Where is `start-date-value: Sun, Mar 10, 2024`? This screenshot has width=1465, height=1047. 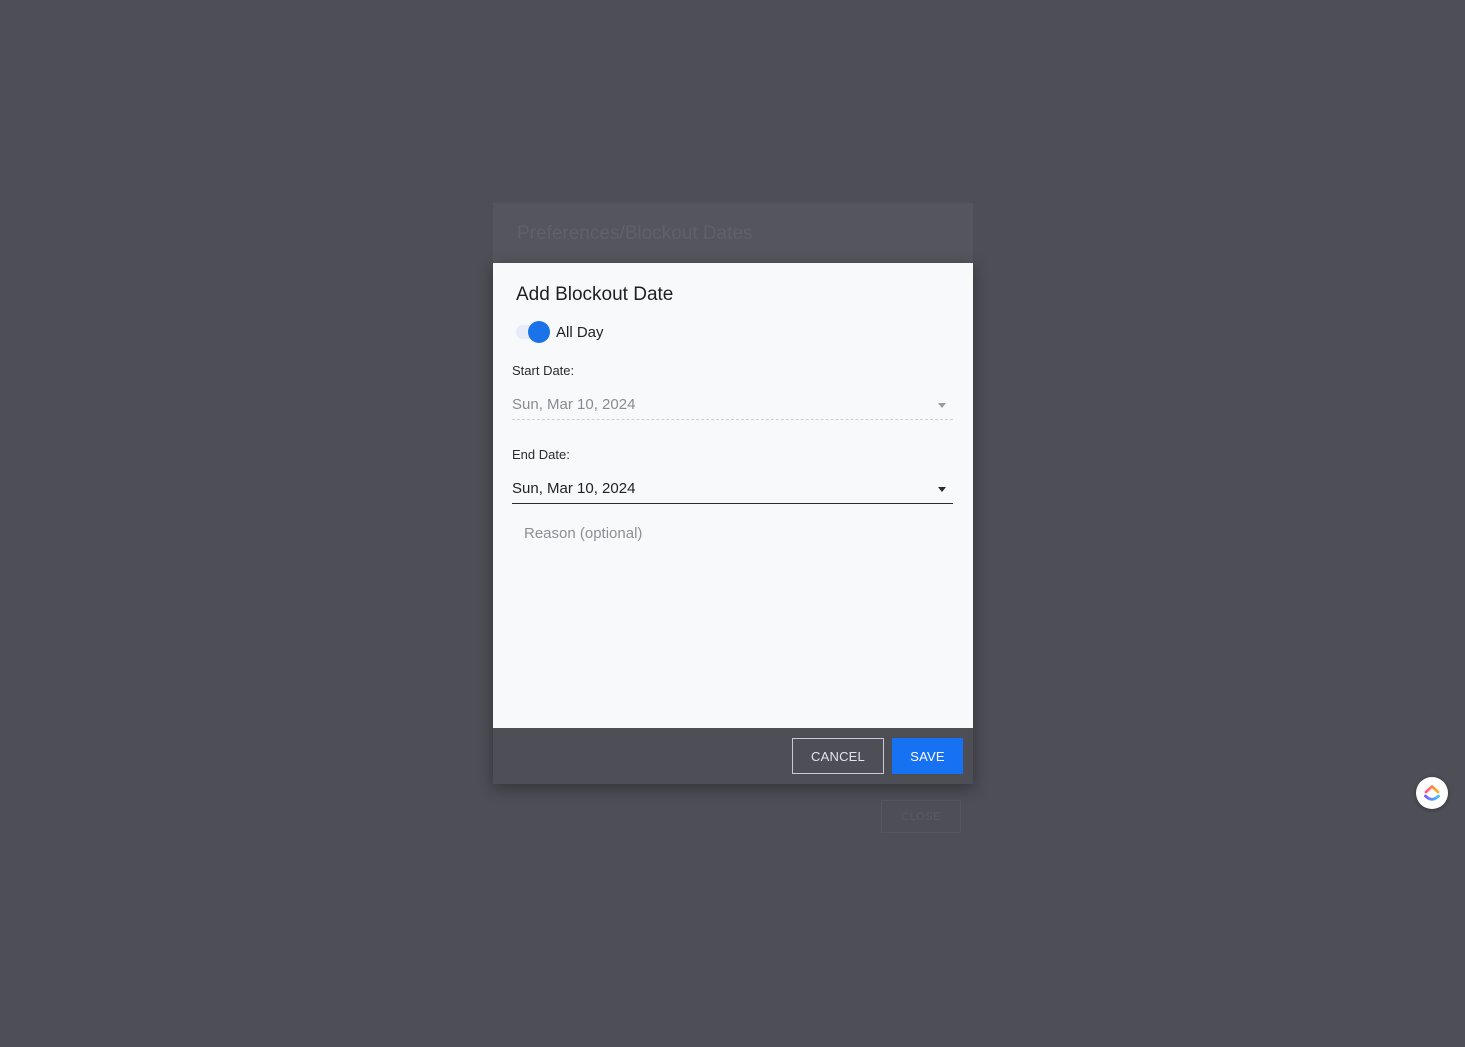 start-date-value: Sun, Mar 10, 2024 is located at coordinates (574, 404).